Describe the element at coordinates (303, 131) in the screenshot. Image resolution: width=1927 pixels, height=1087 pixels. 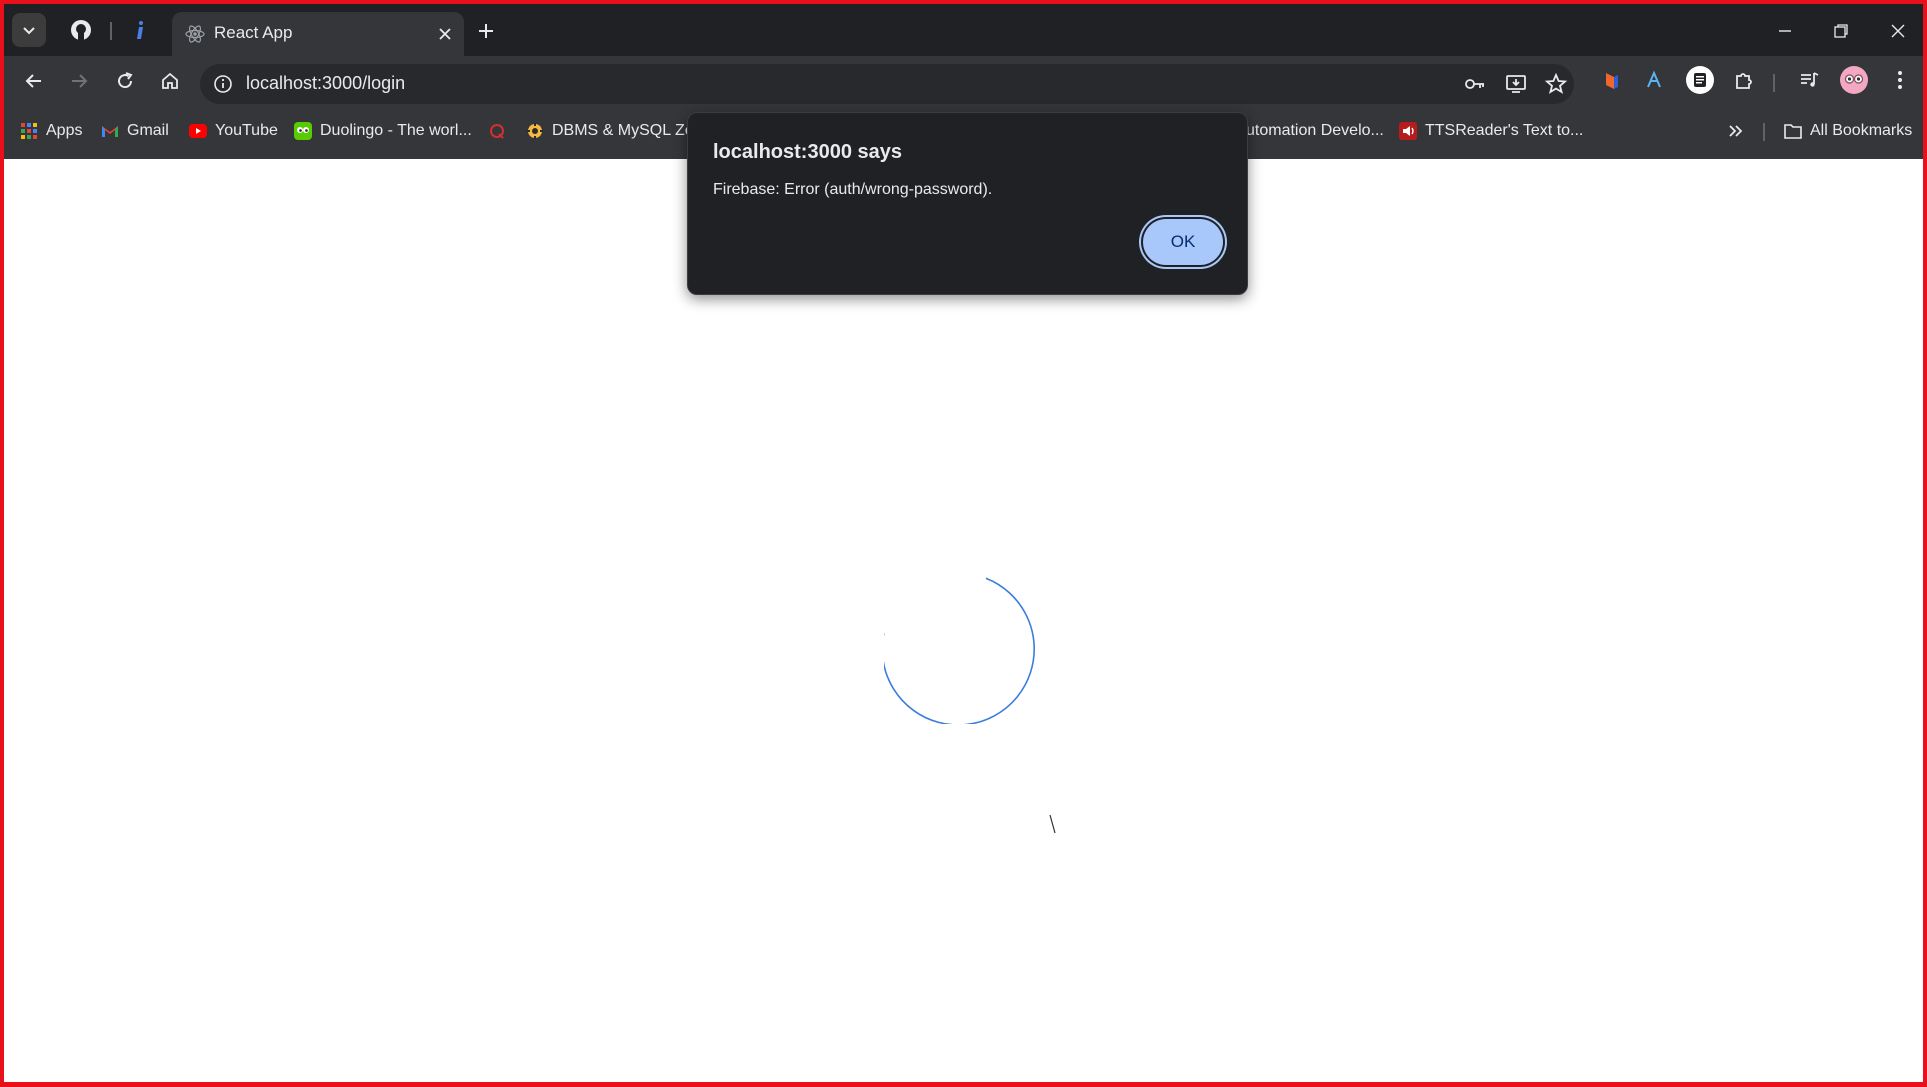
I see `duolingo-icon` at that location.